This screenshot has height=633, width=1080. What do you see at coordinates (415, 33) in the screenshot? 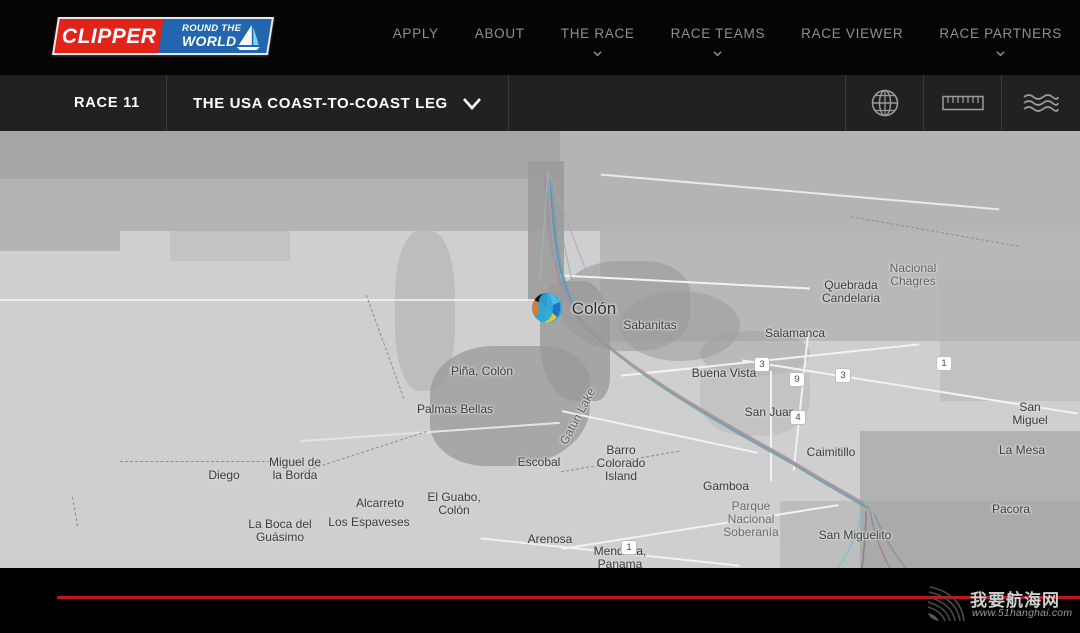
I see `nav-label: APPLY` at bounding box center [415, 33].